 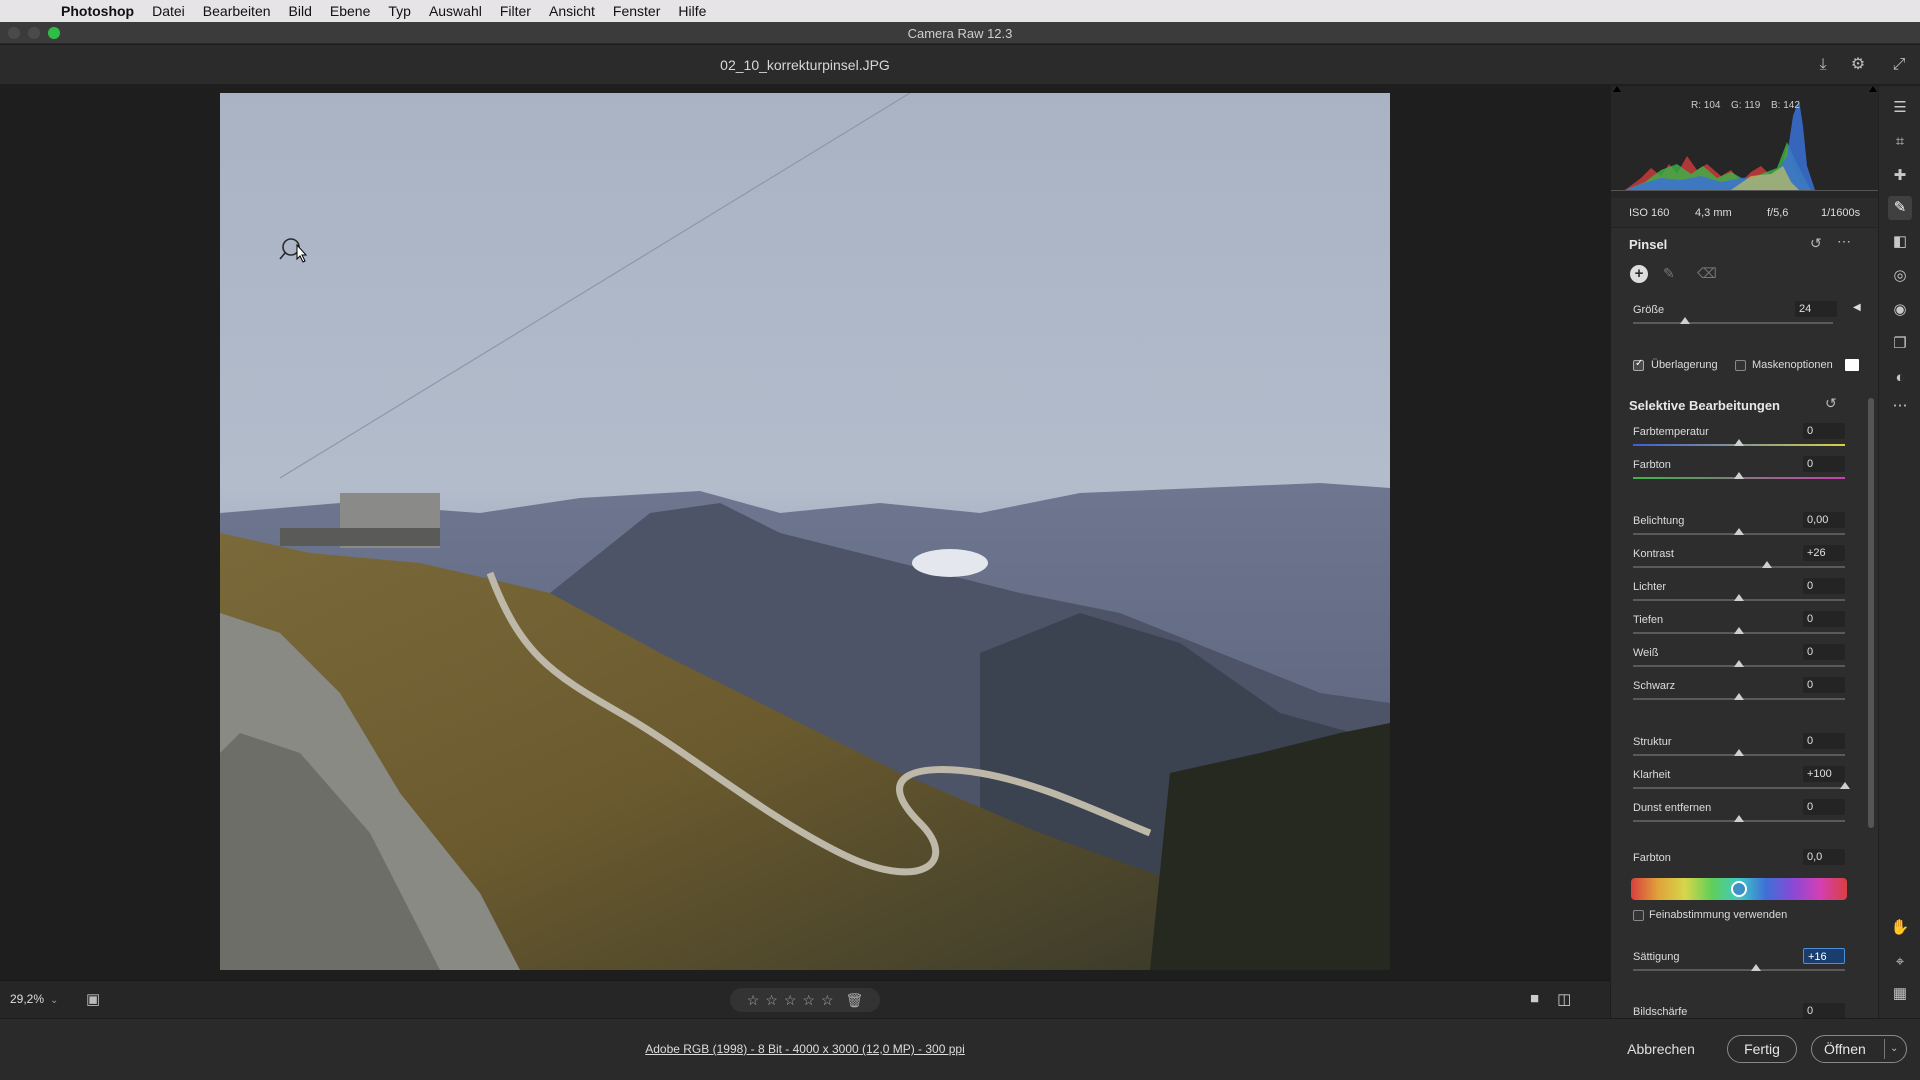 I want to click on slider-4: Lichter 0, so click(x=1728, y=593).